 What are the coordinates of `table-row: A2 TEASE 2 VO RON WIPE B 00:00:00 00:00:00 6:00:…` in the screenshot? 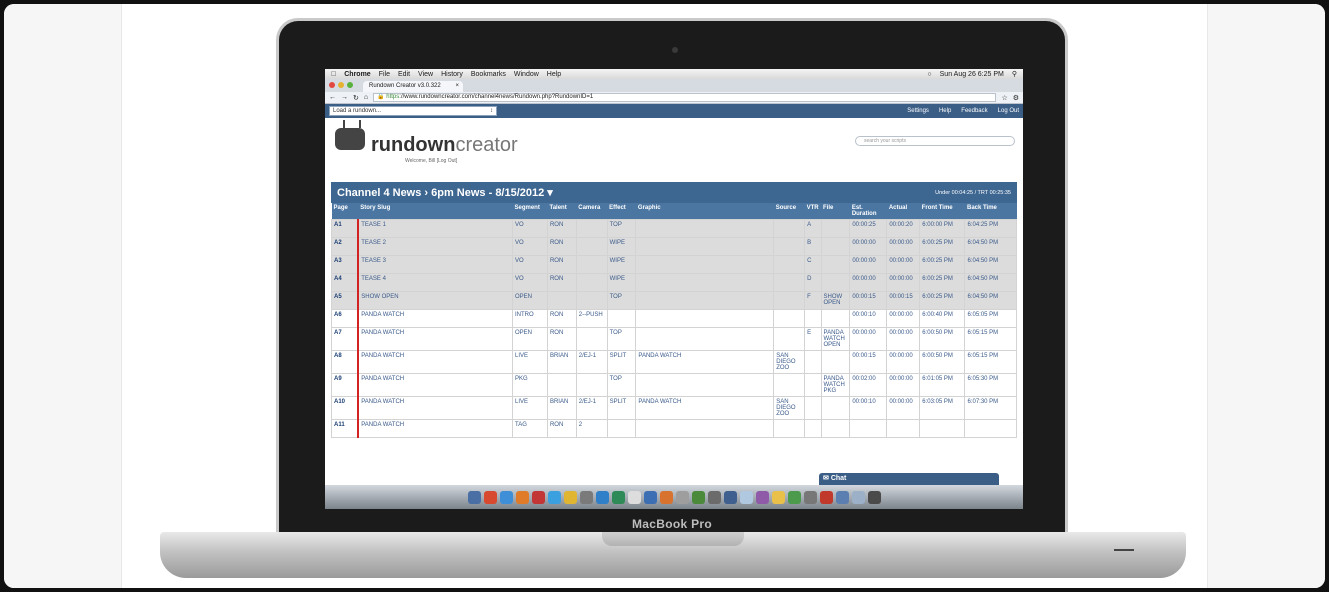 It's located at (674, 246).